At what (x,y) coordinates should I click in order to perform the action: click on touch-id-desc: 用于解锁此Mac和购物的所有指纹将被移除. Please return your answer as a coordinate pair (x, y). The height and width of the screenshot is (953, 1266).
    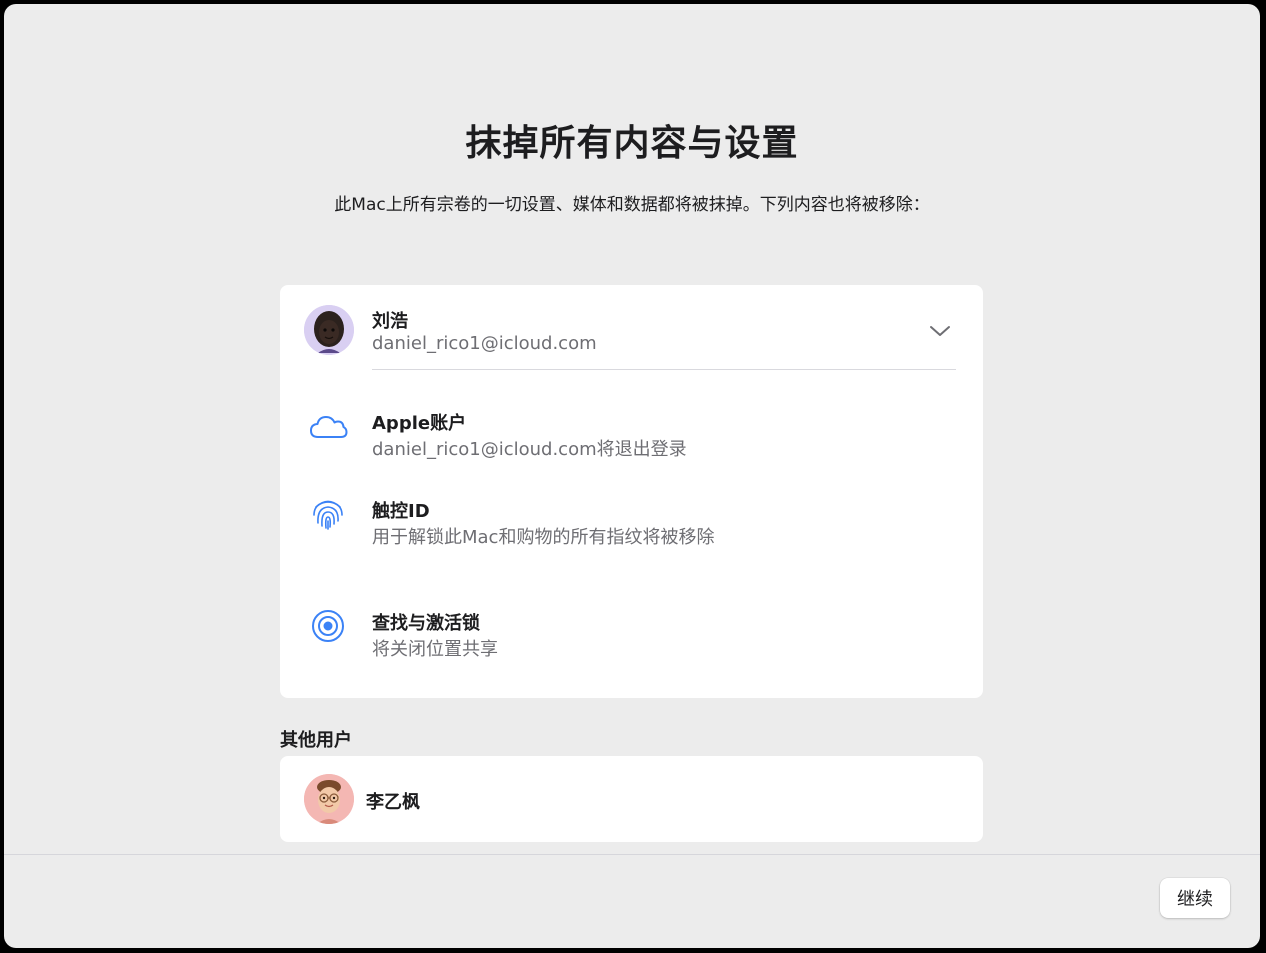
    Looking at the image, I should click on (543, 537).